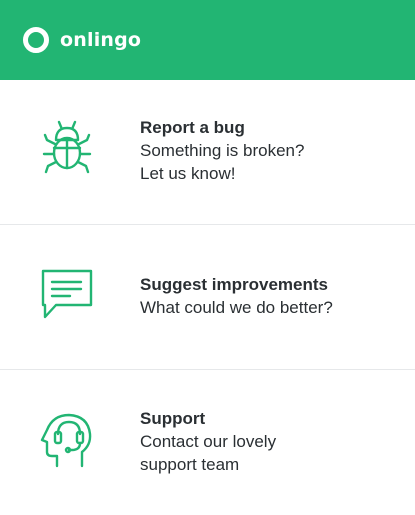 The image size is (415, 515). What do you see at coordinates (192, 127) in the screenshot?
I see `menu-item-title: Report a bug` at bounding box center [192, 127].